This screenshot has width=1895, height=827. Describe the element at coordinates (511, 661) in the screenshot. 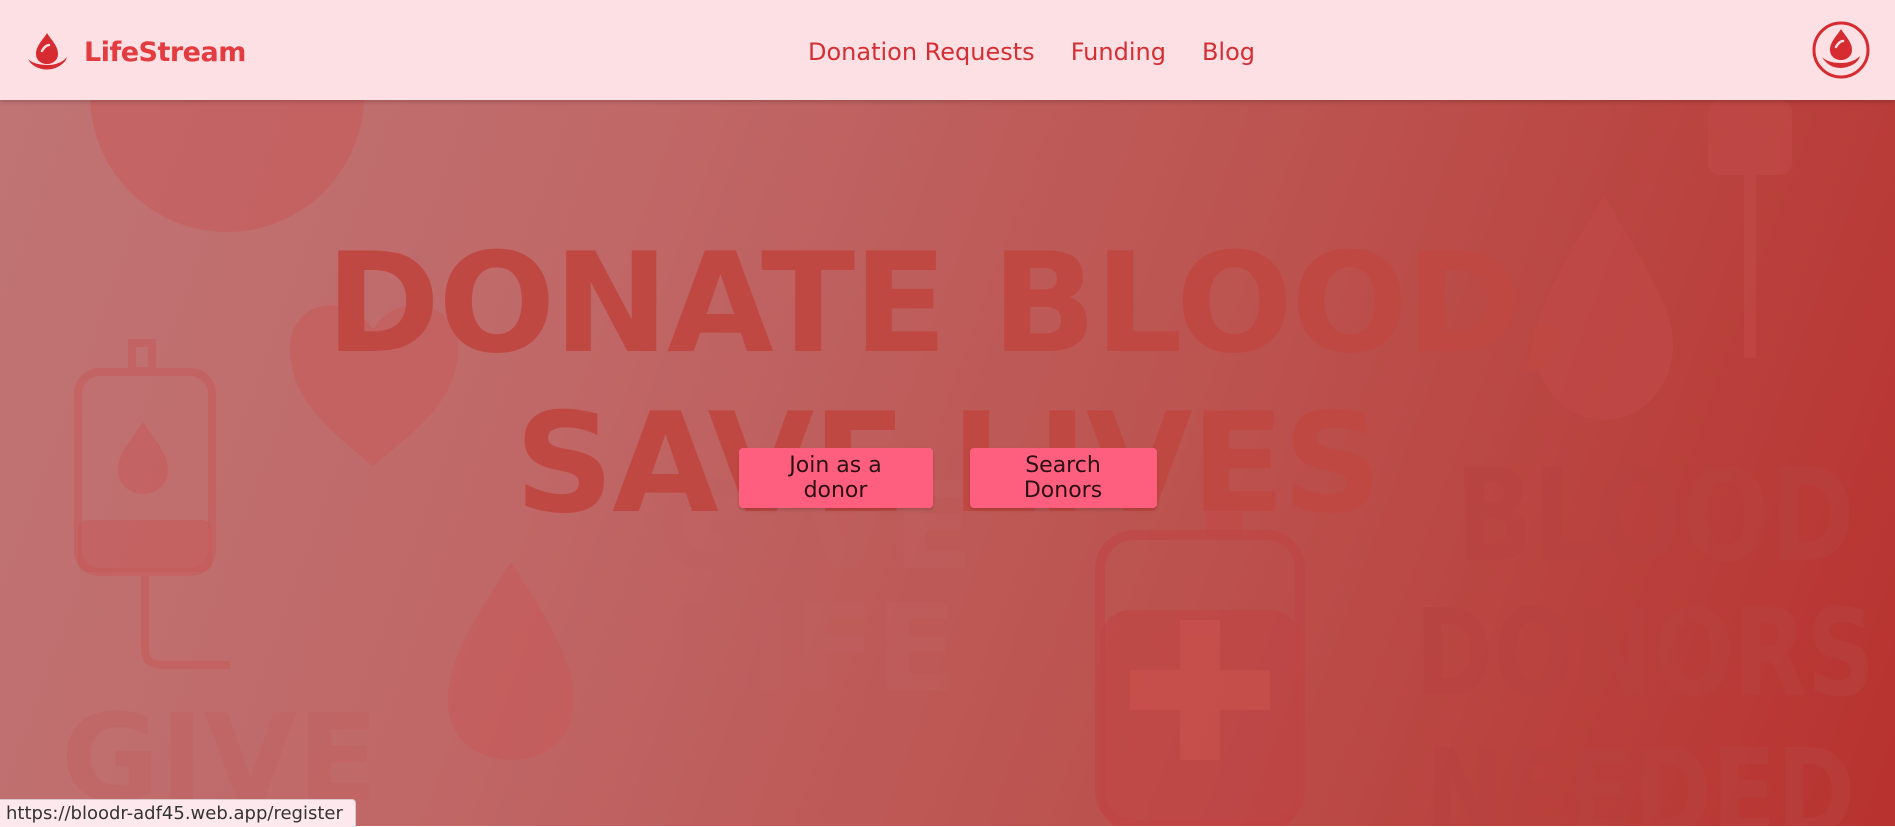

I see `blood-drop-icon` at that location.